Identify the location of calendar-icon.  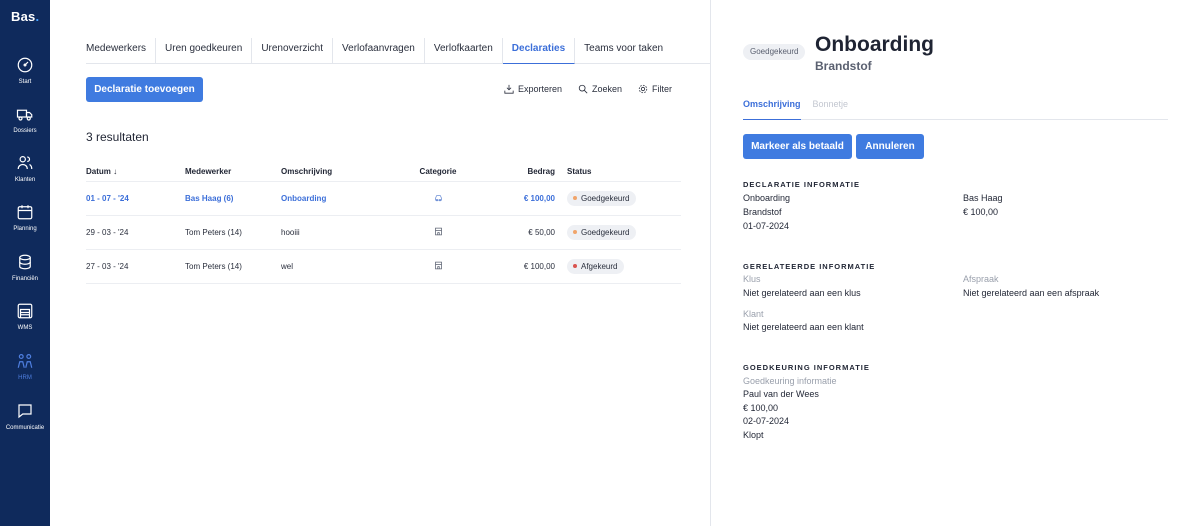
(25, 212).